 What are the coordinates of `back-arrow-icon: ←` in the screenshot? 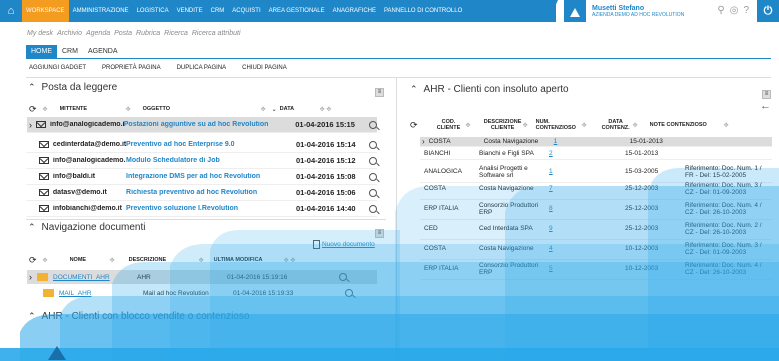 It's located at (765, 106).